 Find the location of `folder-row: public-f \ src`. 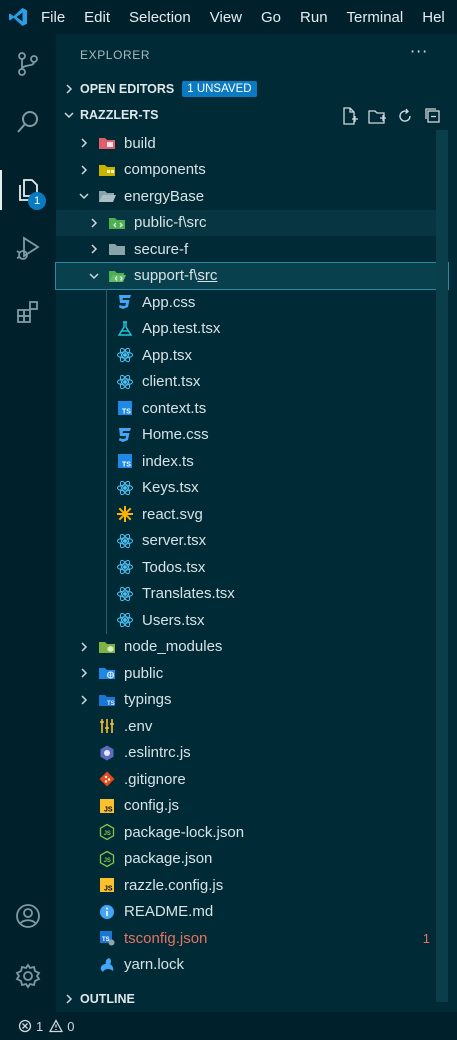

folder-row: public-f \ src is located at coordinates (252, 222).